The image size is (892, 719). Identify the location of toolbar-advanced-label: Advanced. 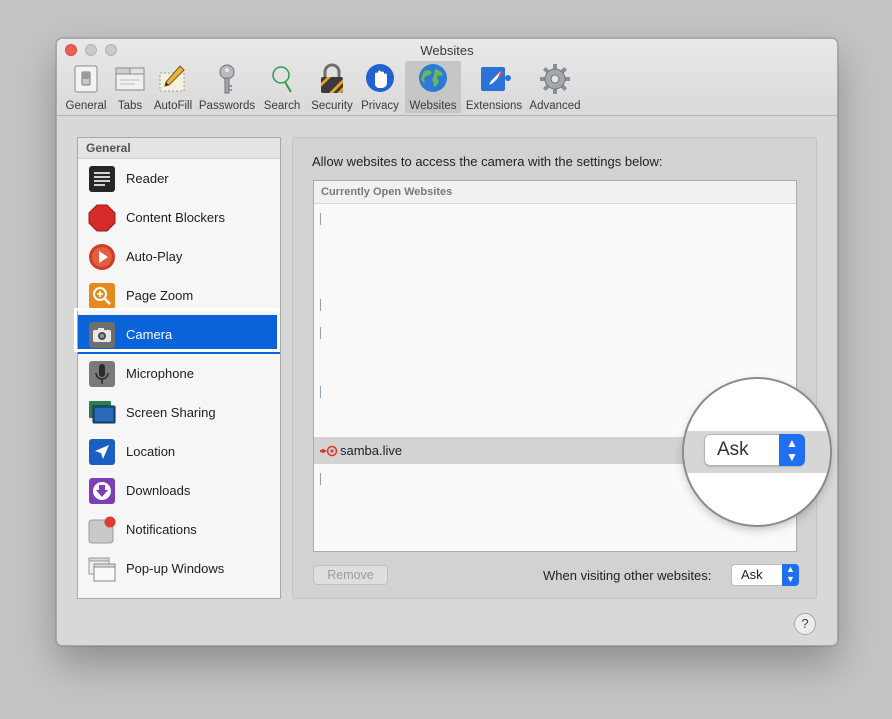
(555, 106).